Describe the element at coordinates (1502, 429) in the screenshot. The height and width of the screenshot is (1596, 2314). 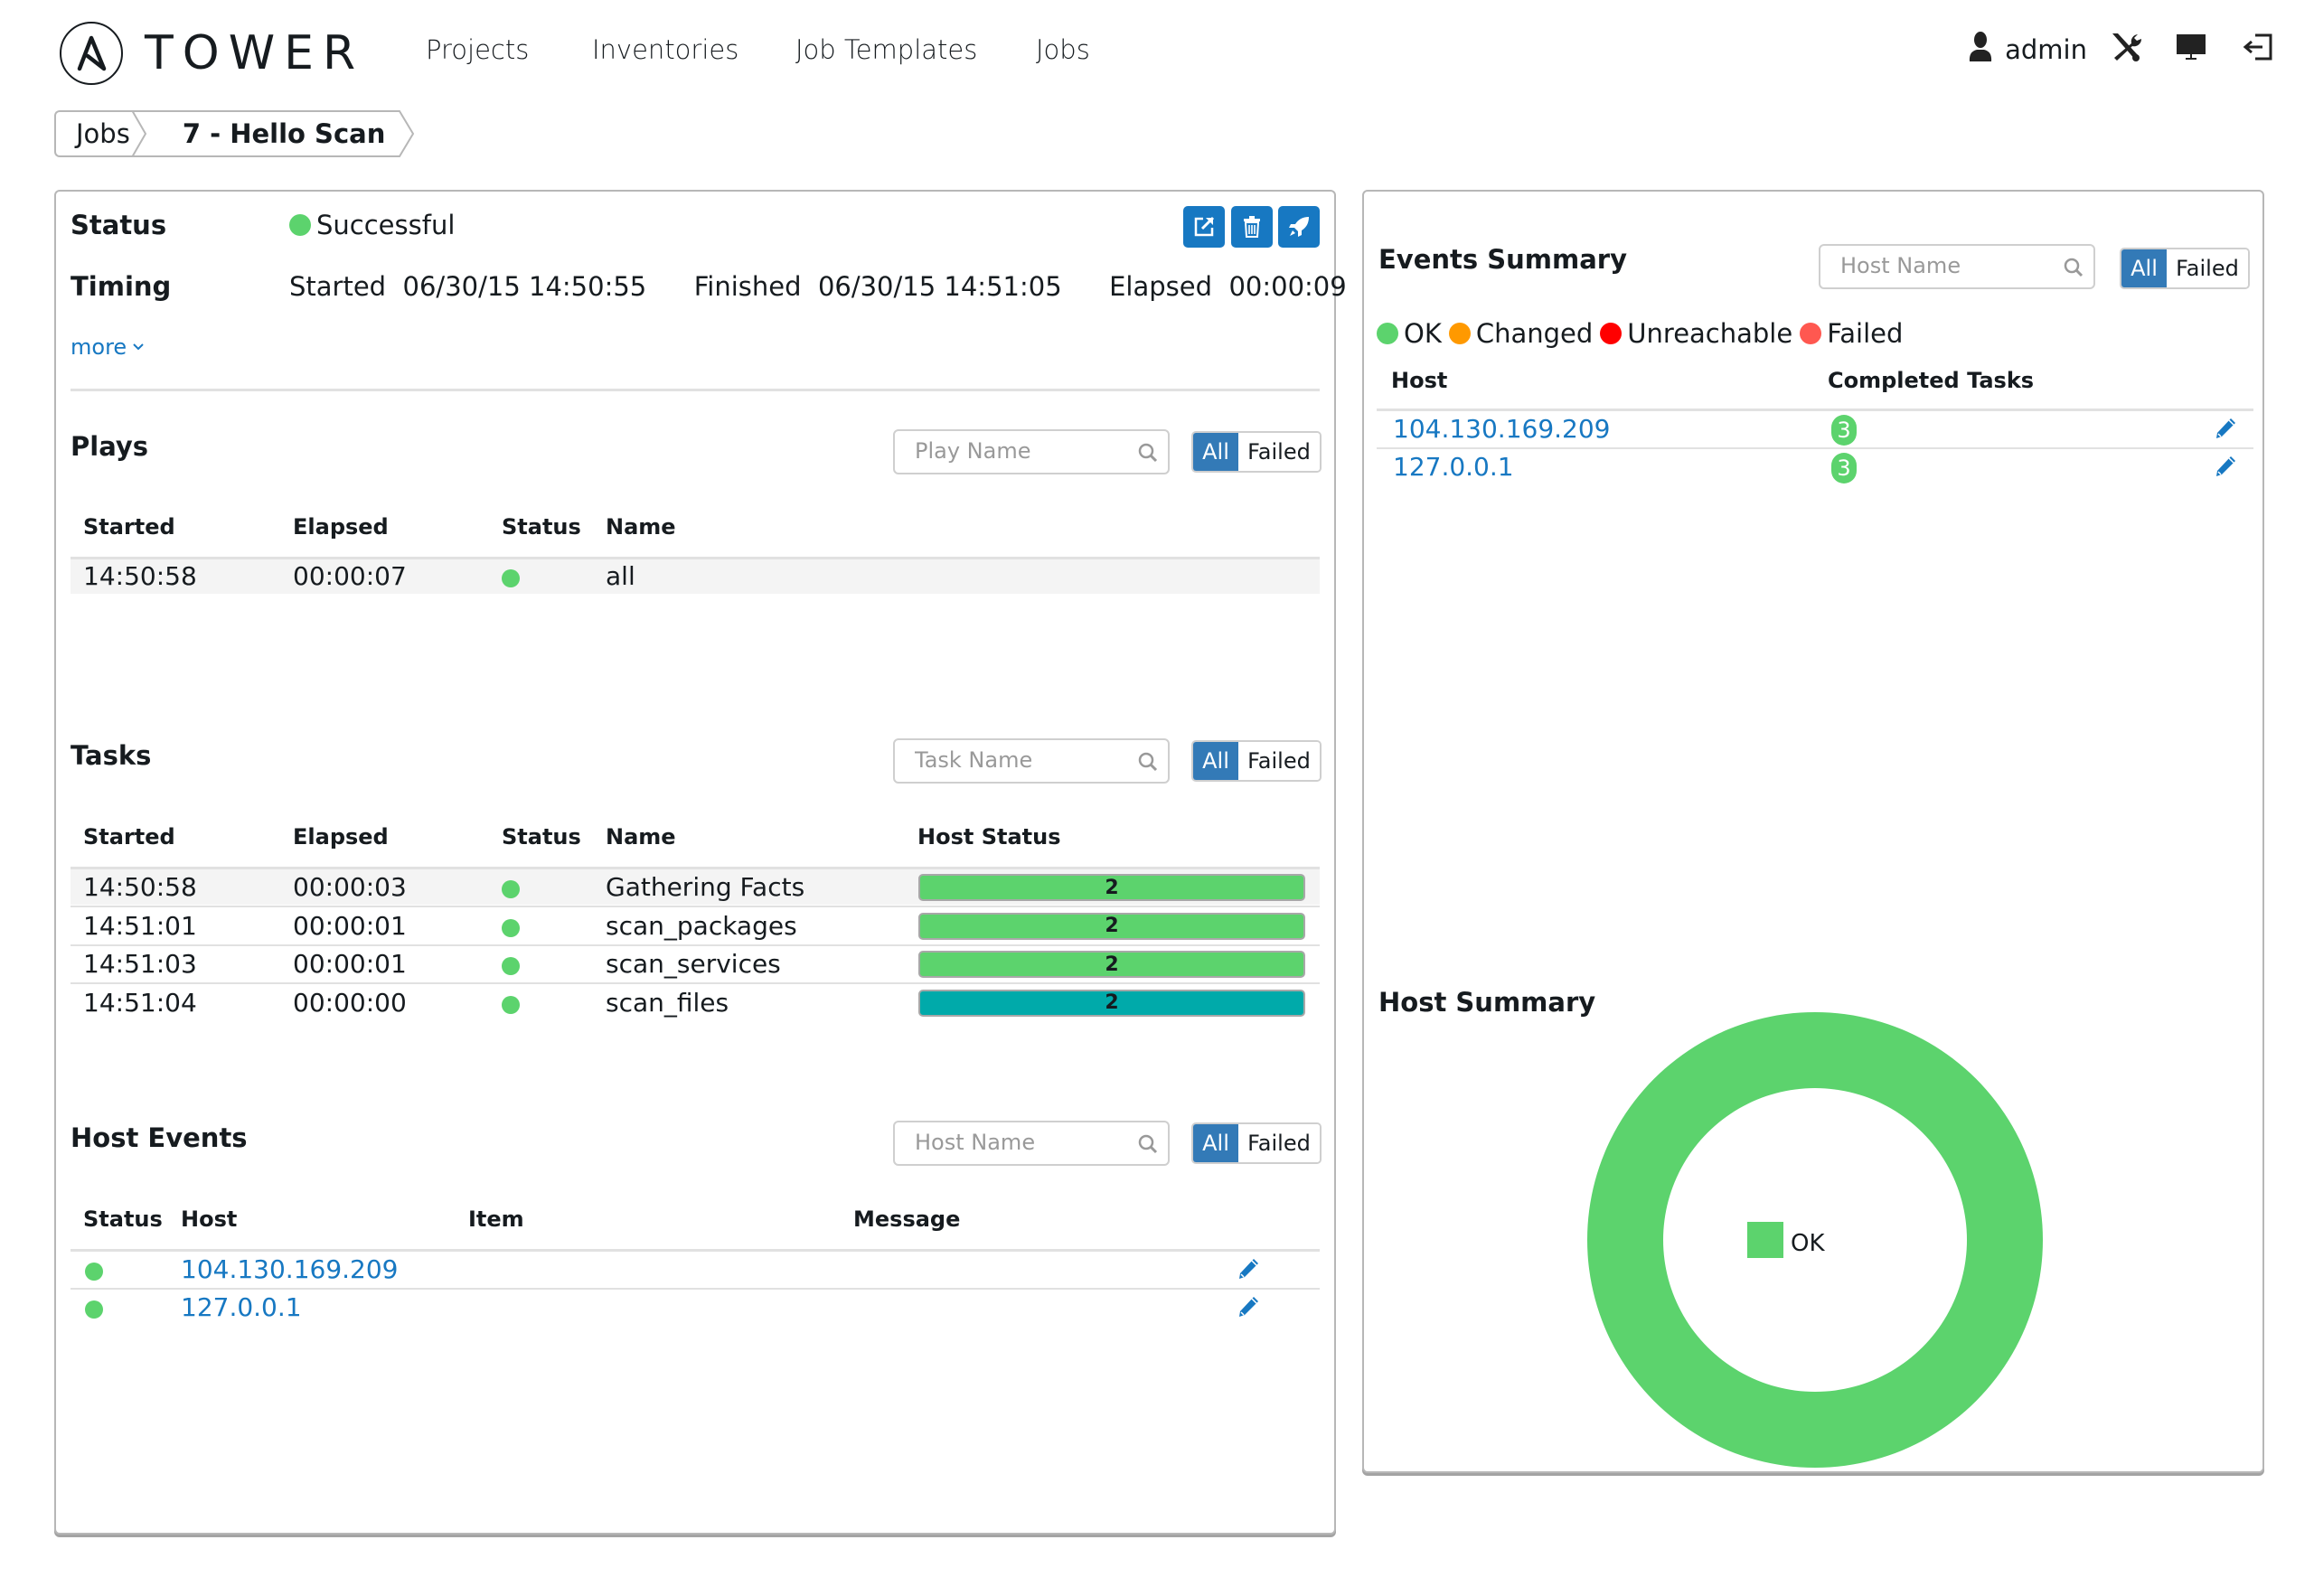
I see `summary-host-link: 104.130.169.209` at that location.